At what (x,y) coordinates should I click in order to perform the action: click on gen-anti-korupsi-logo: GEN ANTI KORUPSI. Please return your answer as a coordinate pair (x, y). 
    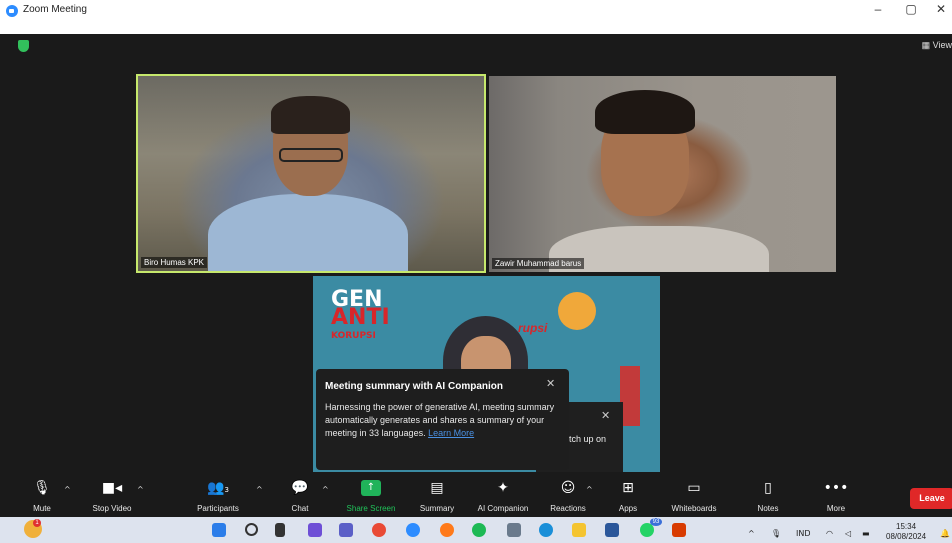
    Looking at the image, I should click on (360, 314).